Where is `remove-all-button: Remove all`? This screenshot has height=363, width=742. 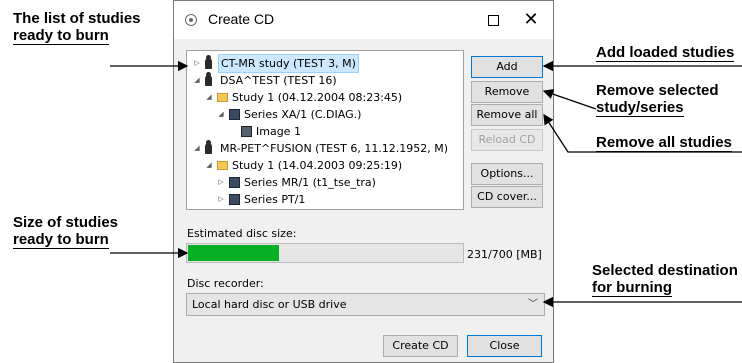 remove-all-button: Remove all is located at coordinates (507, 115).